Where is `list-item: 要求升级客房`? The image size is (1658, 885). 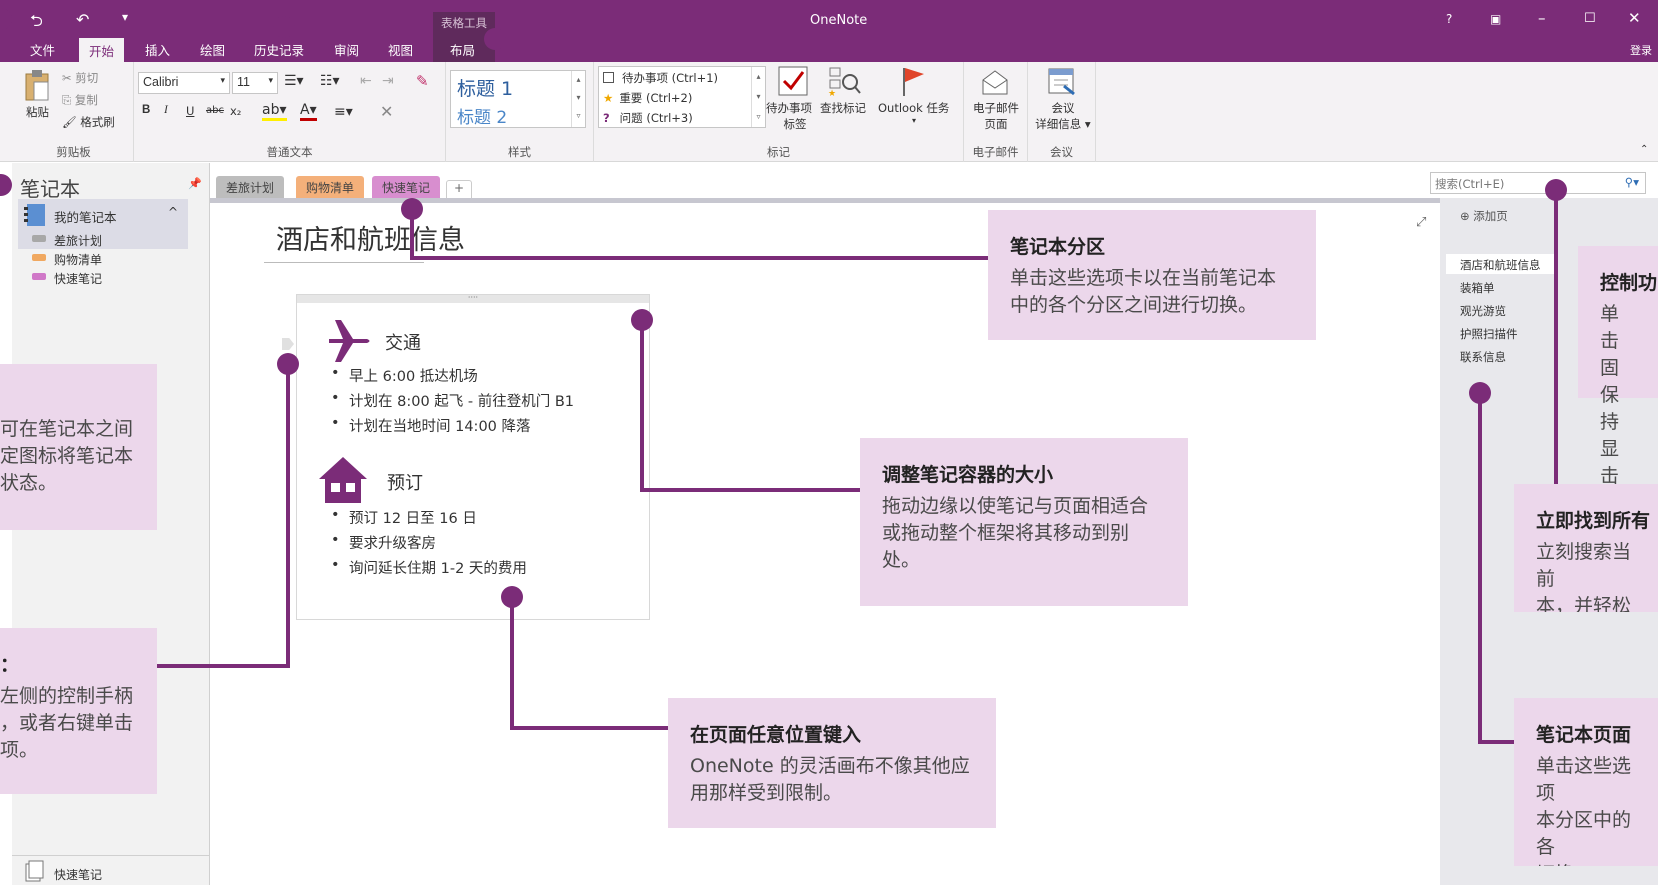
list-item: 要求升级客房 is located at coordinates (383, 542).